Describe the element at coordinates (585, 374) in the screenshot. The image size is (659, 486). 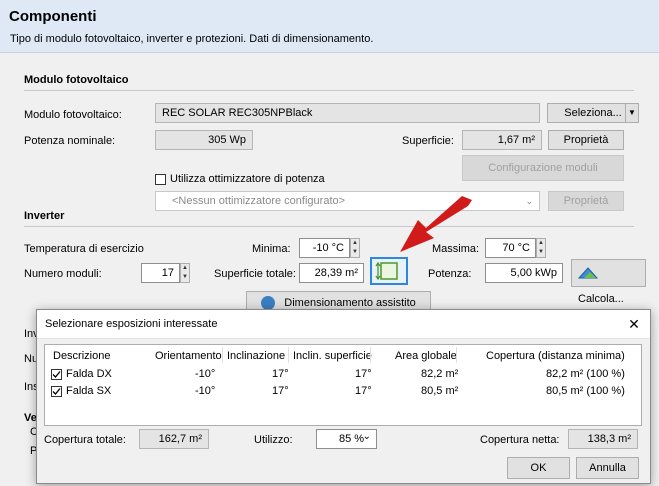
I see `cell-copertura: 82,2 m² (100 %)` at that location.